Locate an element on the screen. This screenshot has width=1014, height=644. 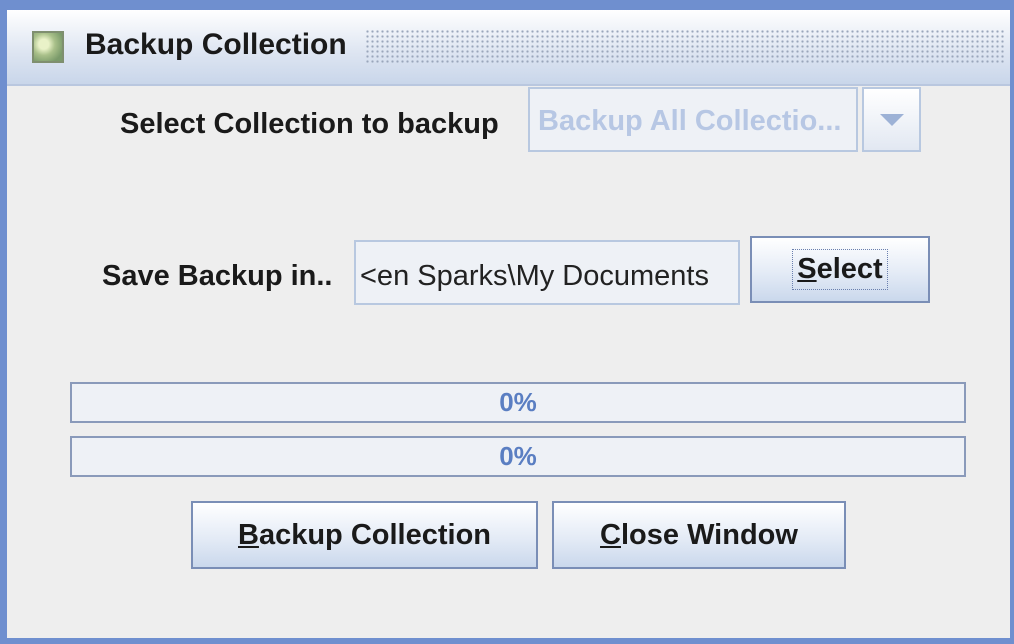
close-mnemonic: C is located at coordinates (610, 534).